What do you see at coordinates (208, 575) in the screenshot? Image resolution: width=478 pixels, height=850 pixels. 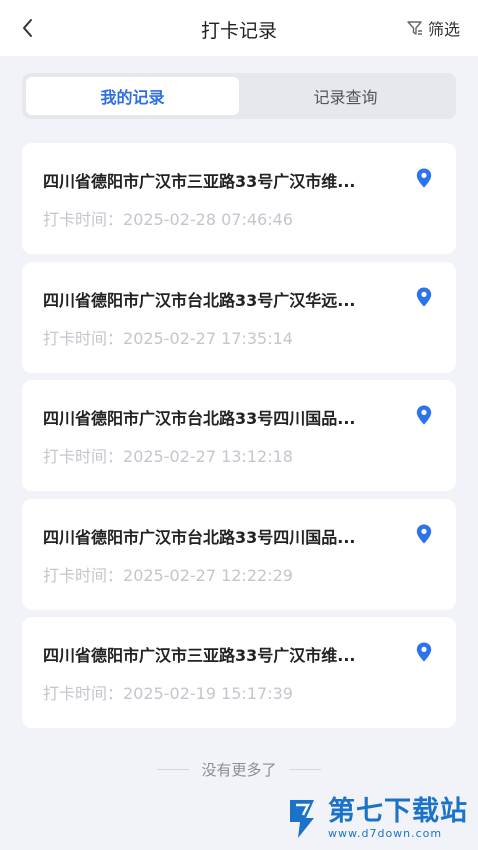 I see `record-time-value: 2025-02-27 12:22:29` at bounding box center [208, 575].